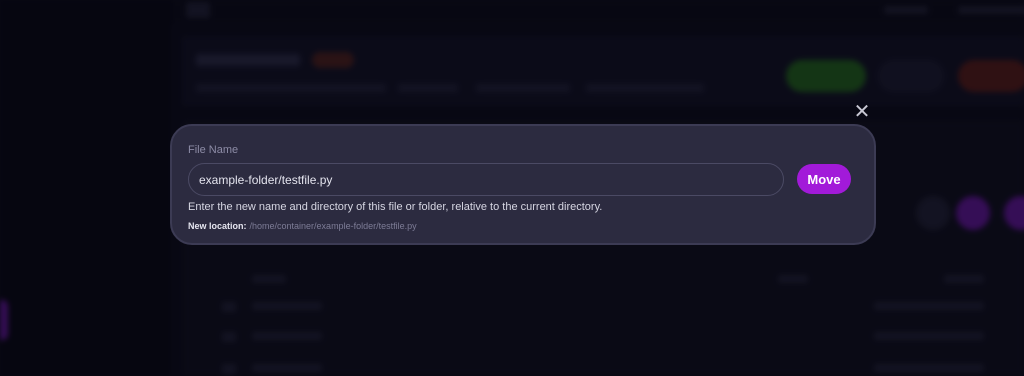  Describe the element at coordinates (486, 179) in the screenshot. I see `file-name-input` at that location.